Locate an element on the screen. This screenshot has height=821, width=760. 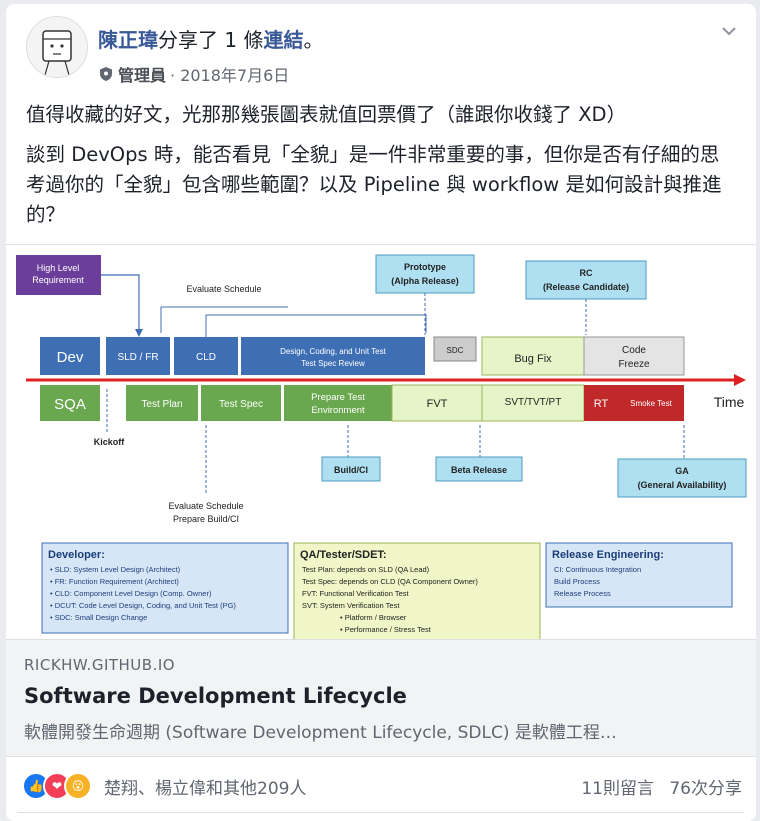
divider is located at coordinates (381, 812).